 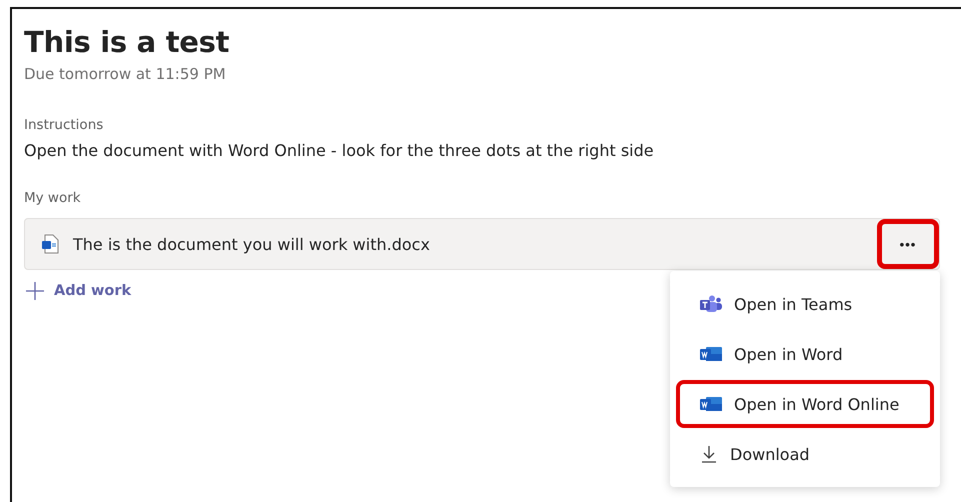 I want to click on plus-icon, so click(x=35, y=291).